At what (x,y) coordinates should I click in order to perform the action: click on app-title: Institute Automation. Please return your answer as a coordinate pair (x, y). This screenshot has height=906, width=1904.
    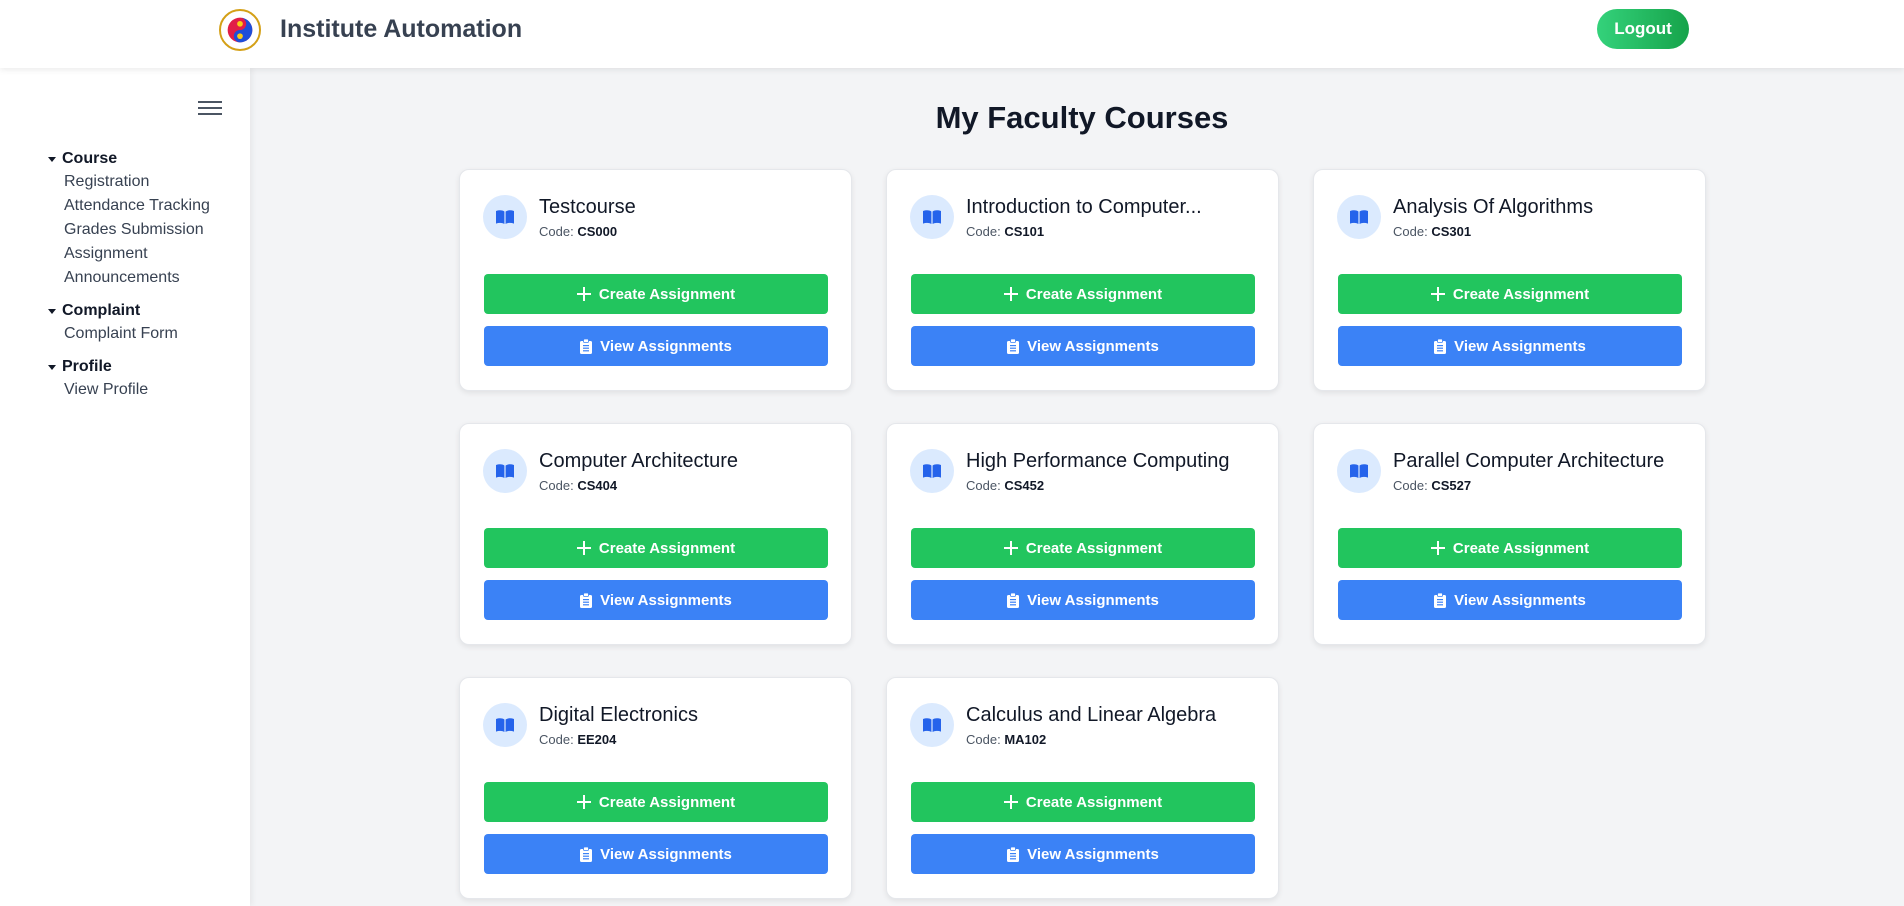
    Looking at the image, I should click on (401, 29).